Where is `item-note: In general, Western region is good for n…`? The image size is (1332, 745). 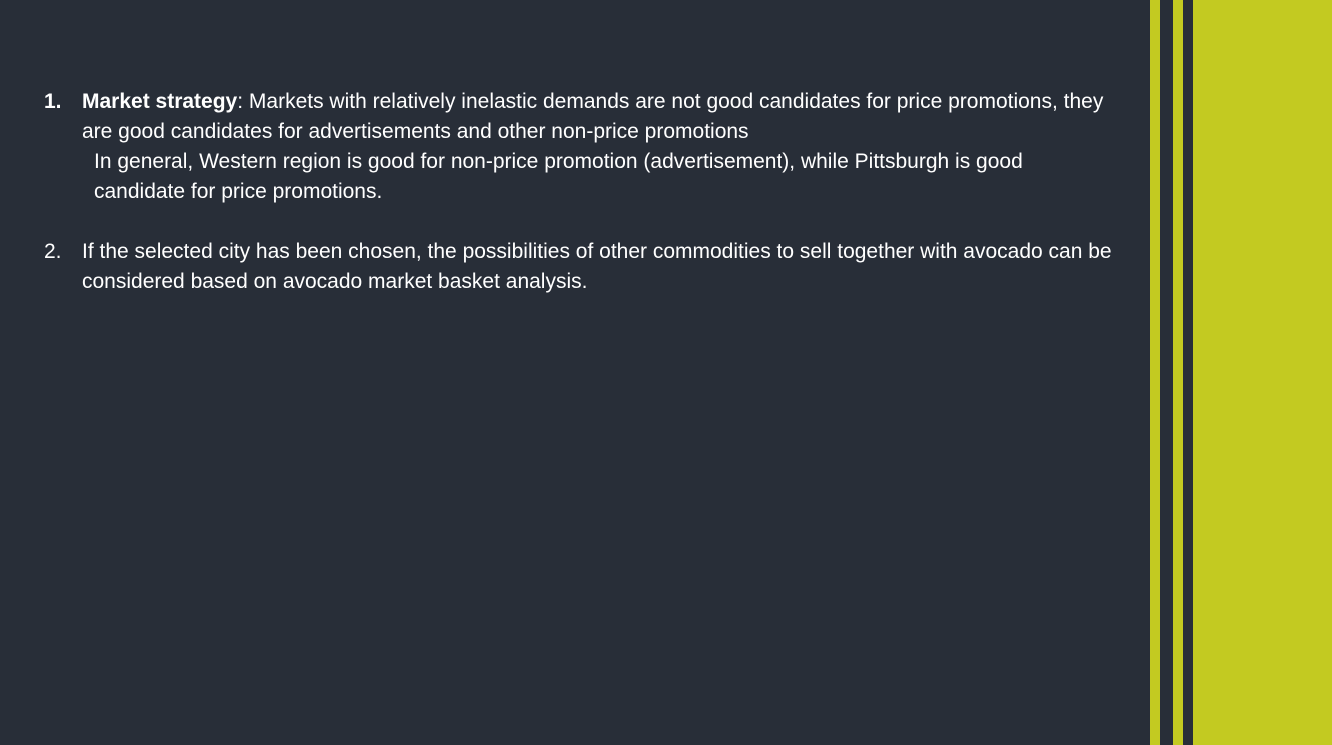
item-note: In general, Western region is good for n… is located at coordinates (558, 176).